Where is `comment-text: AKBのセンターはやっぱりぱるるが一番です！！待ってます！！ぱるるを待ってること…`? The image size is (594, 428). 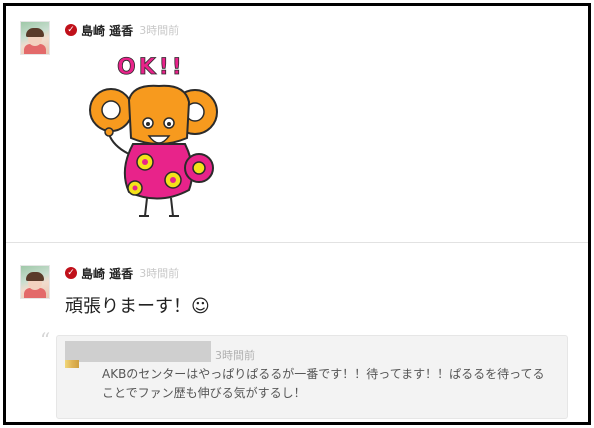
comment-text: AKBのセンターはやっぱりぱるるが一番です！！待ってます！！ぱるるを待ってること… is located at coordinates (323, 383).